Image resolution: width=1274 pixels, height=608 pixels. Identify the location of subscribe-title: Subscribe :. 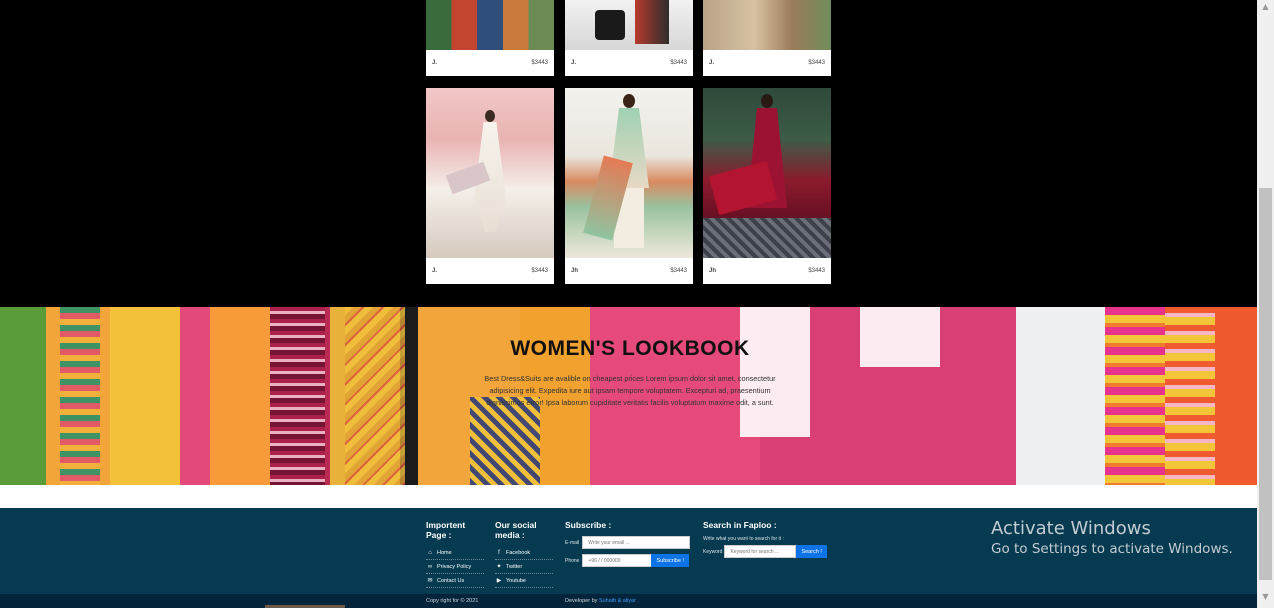
(588, 525).